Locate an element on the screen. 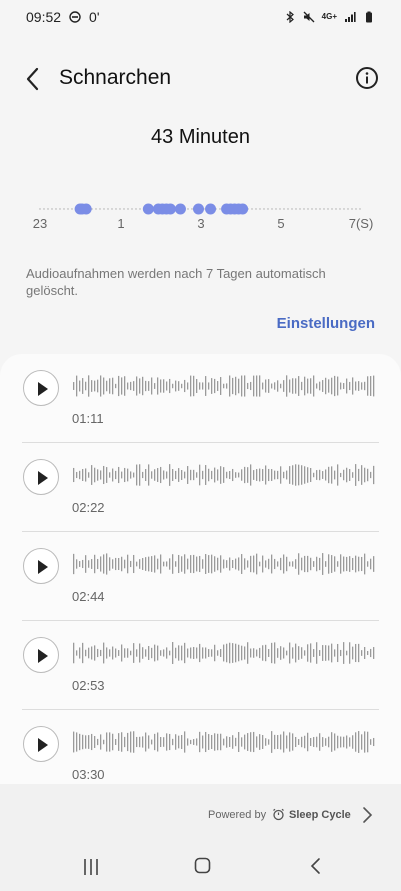 Image resolution: width=401 pixels, height=891 pixels. info-button is located at coordinates (367, 78).